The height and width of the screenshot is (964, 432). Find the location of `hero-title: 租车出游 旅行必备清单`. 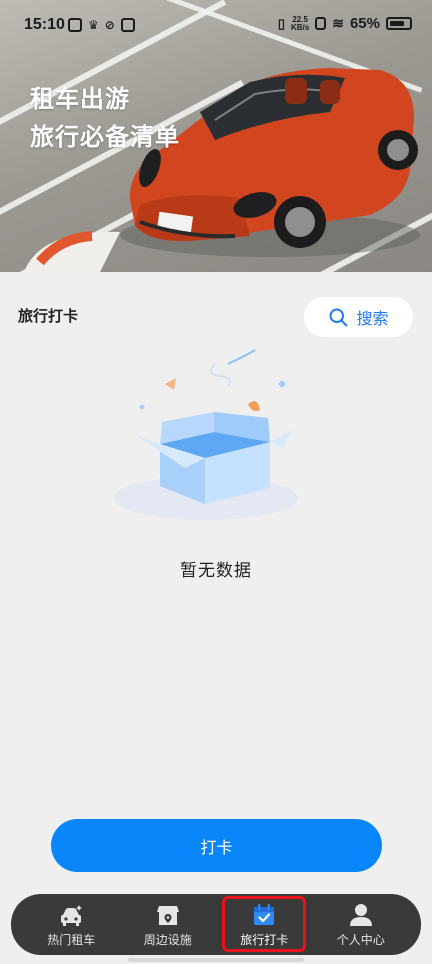

hero-title: 租车出游 旅行必备清单 is located at coordinates (105, 118).